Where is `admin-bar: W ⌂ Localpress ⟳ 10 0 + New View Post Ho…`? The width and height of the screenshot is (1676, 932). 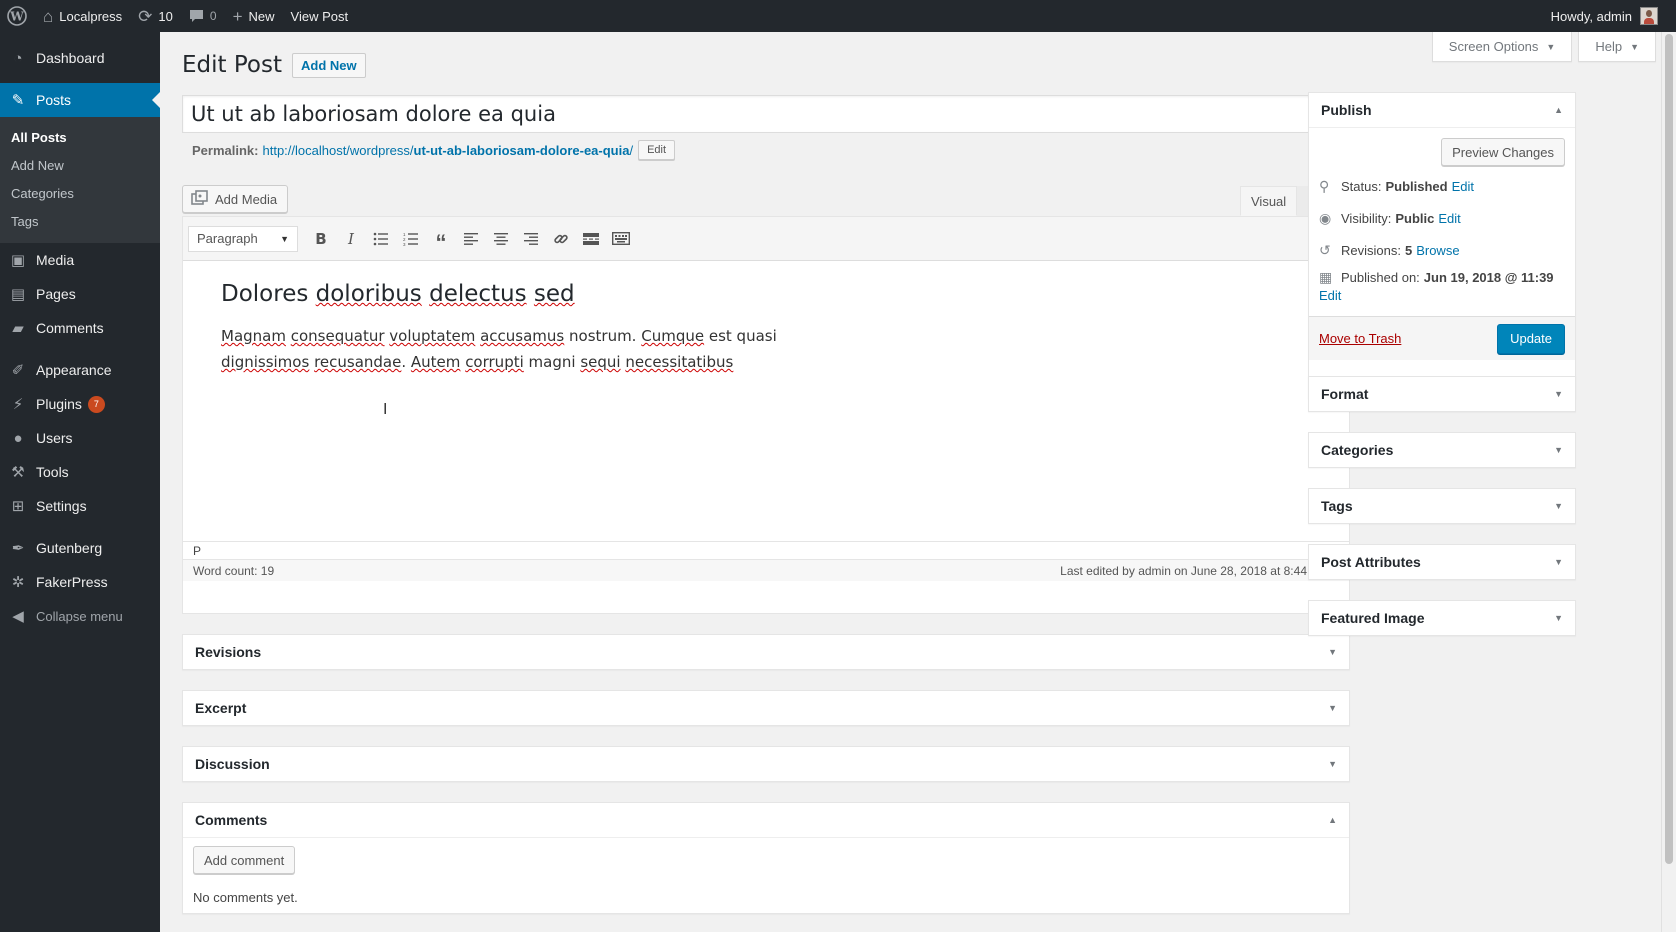
admin-bar: W ⌂ Localpress ⟳ 10 0 + New View Post Ho… is located at coordinates (838, 16).